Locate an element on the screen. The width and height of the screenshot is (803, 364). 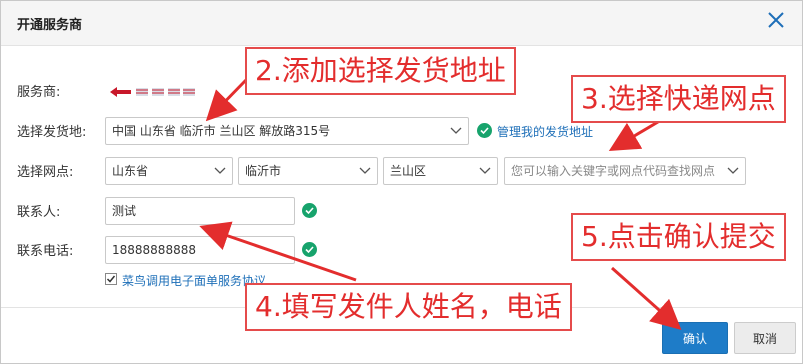
annotation-step5: 5.点击确认提交 is located at coordinates (678, 237).